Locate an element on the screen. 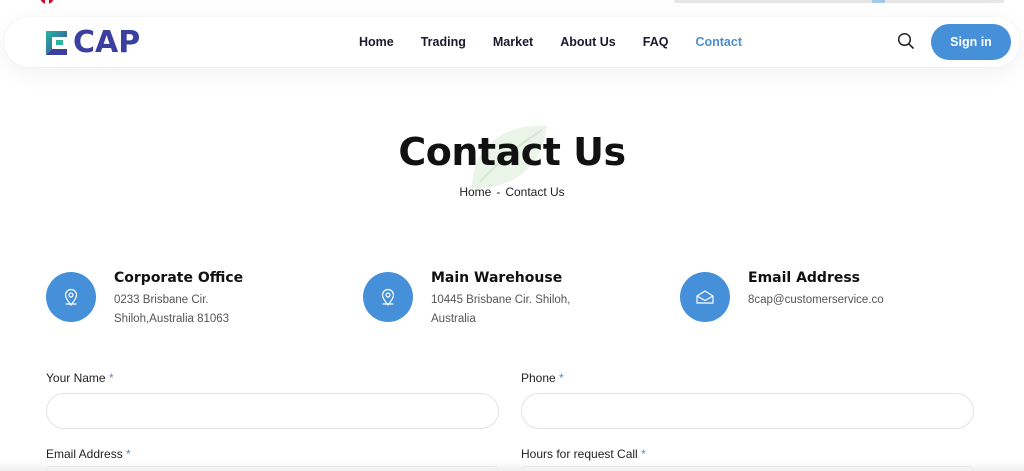 The width and height of the screenshot is (1024, 471). phone-label: Phone * is located at coordinates (542, 378).